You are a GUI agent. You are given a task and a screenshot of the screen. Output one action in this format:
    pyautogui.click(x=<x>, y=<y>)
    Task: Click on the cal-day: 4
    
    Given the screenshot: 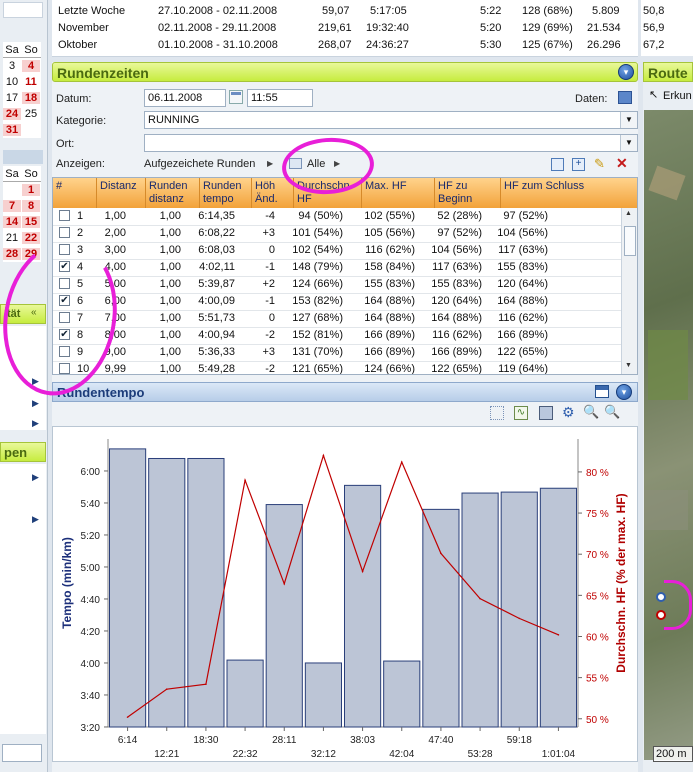 What is the action you would take?
    pyautogui.click(x=31, y=66)
    